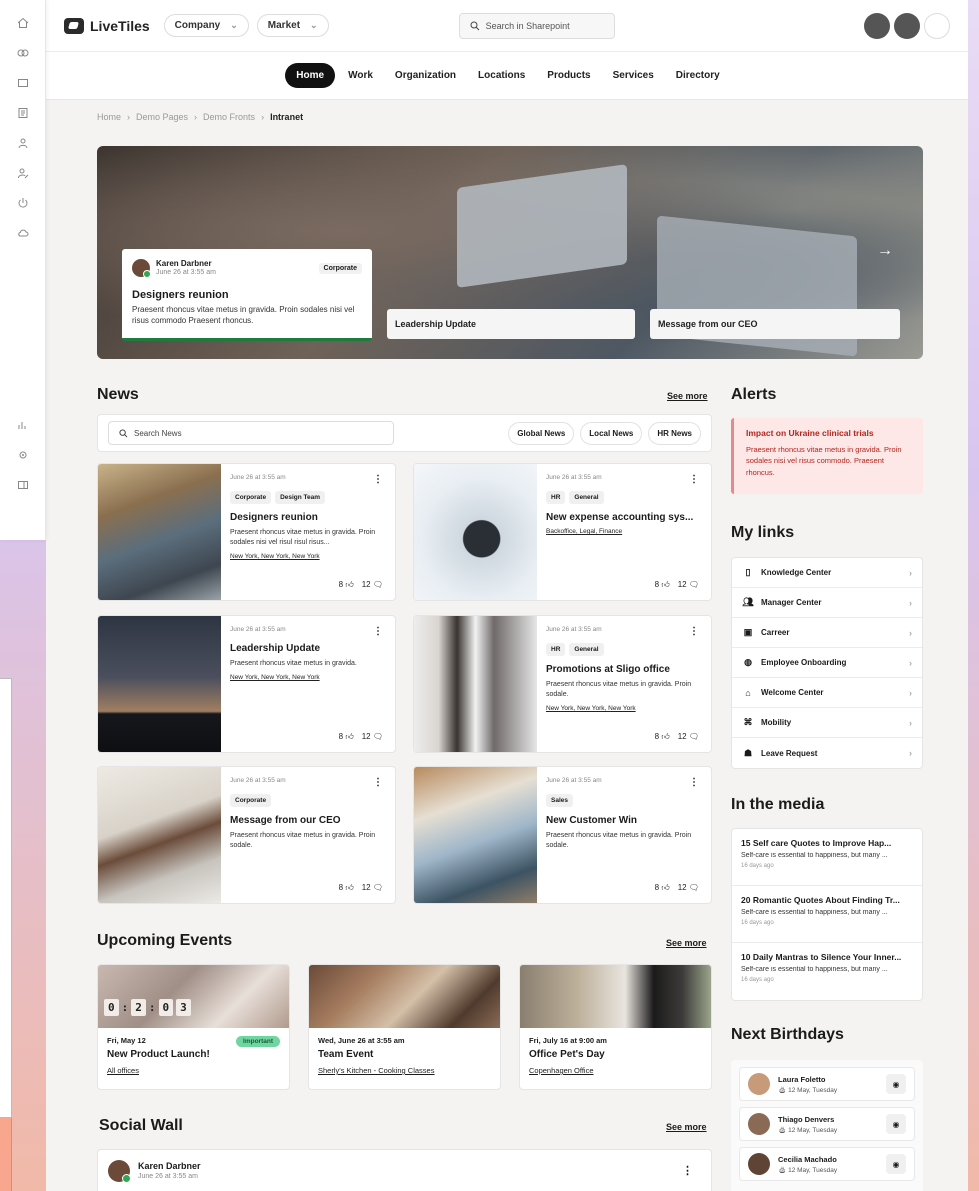 The width and height of the screenshot is (979, 1191). What do you see at coordinates (807, 1159) in the screenshot?
I see `birthday-name: Cecilia Machado` at bounding box center [807, 1159].